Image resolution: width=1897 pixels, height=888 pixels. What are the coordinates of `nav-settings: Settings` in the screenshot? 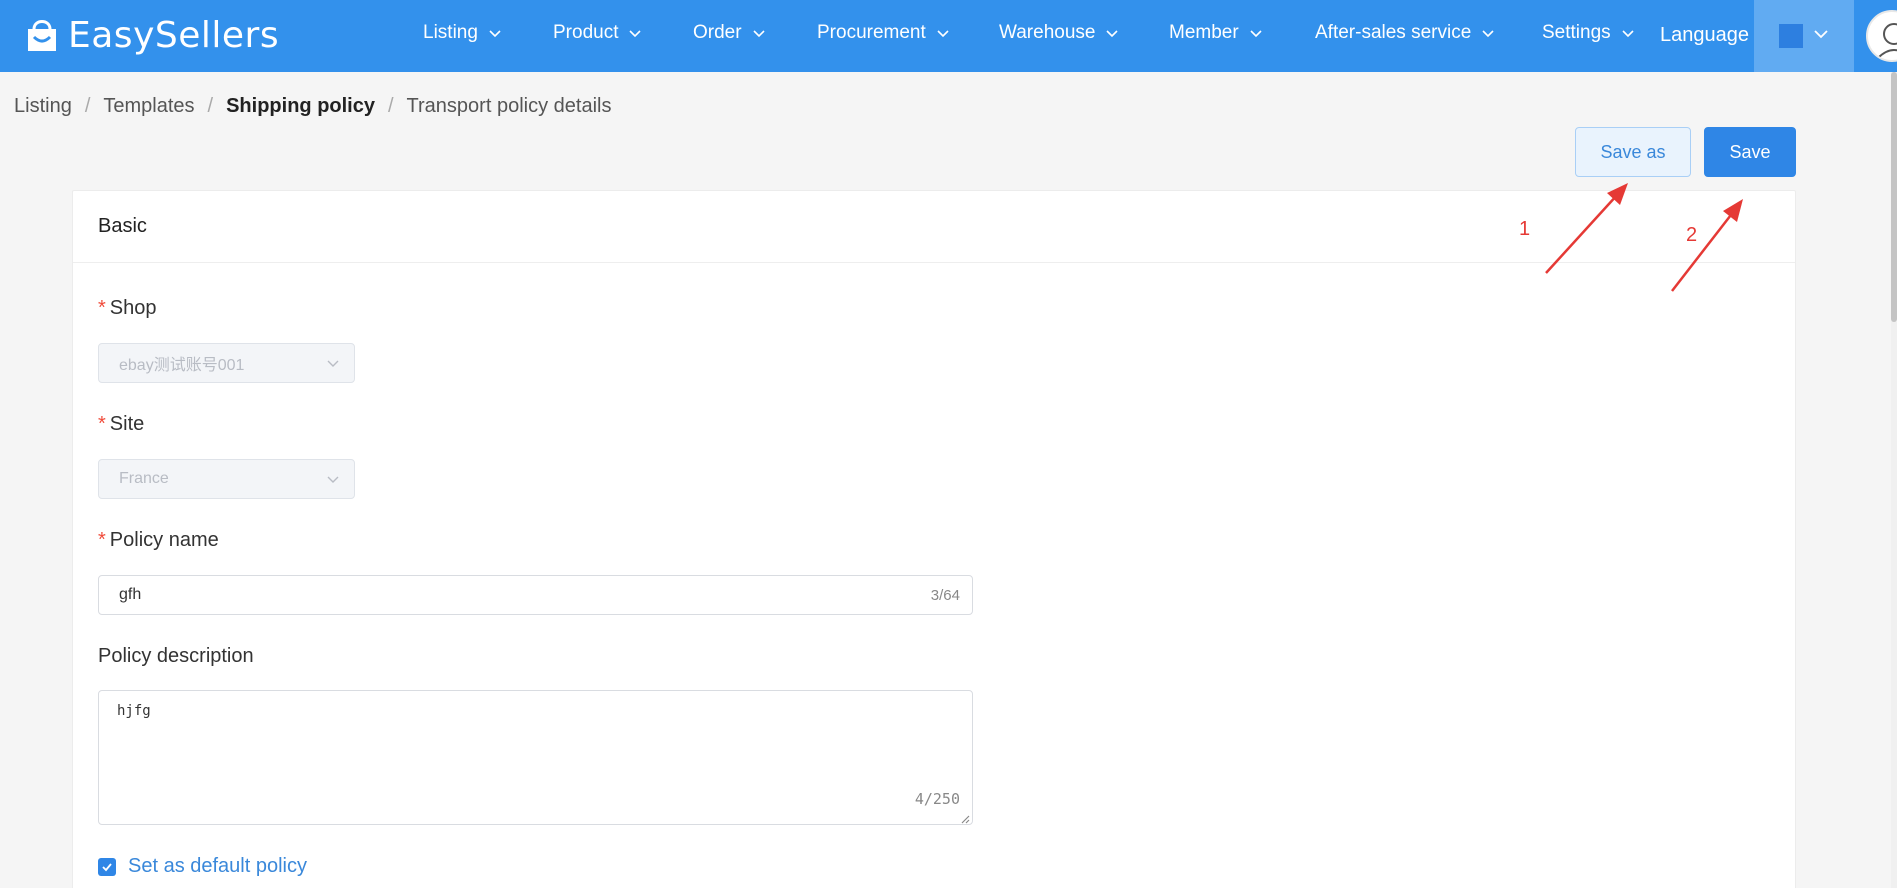 It's located at (1588, 33).